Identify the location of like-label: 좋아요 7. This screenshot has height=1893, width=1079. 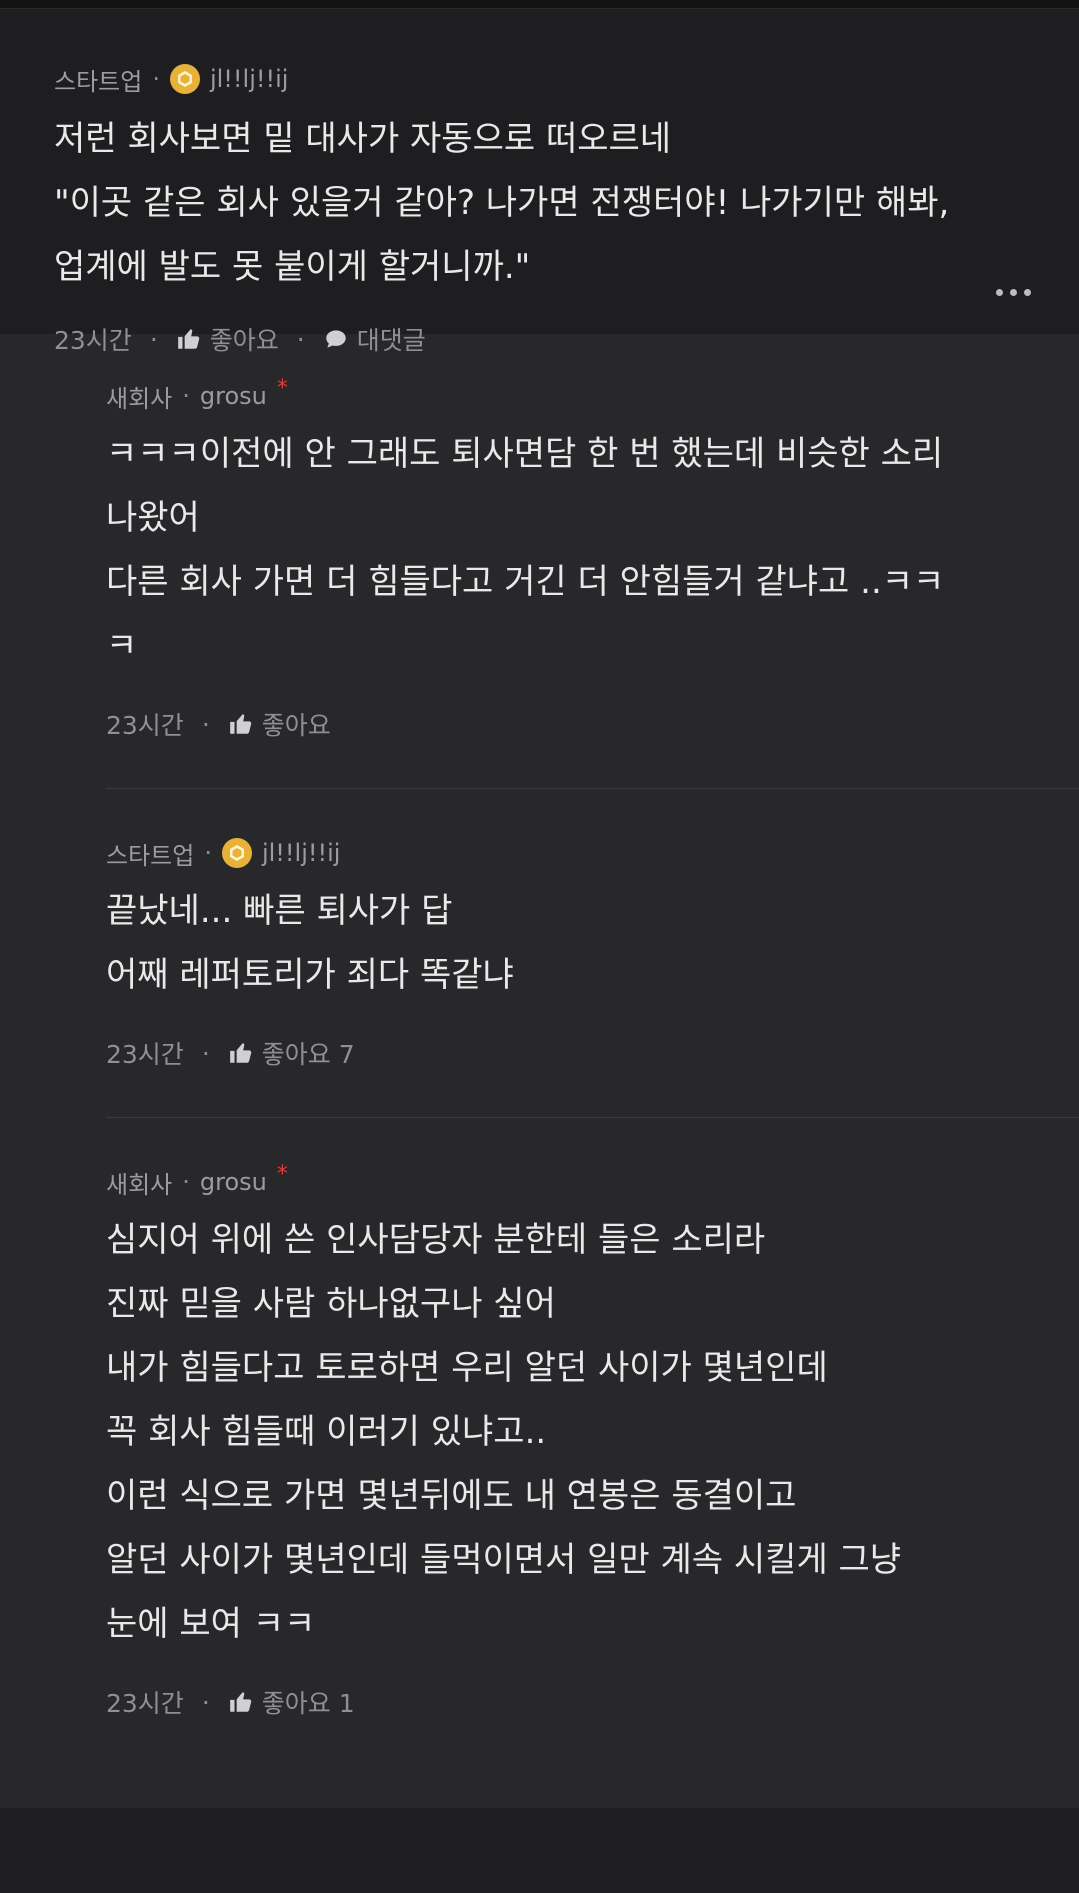
(308, 1054).